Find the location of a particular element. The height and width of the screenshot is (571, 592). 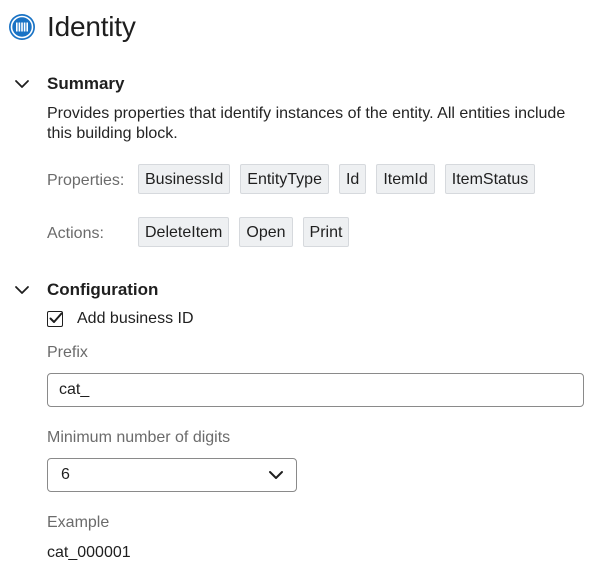

add-business-id-checkbox is located at coordinates (55, 319).